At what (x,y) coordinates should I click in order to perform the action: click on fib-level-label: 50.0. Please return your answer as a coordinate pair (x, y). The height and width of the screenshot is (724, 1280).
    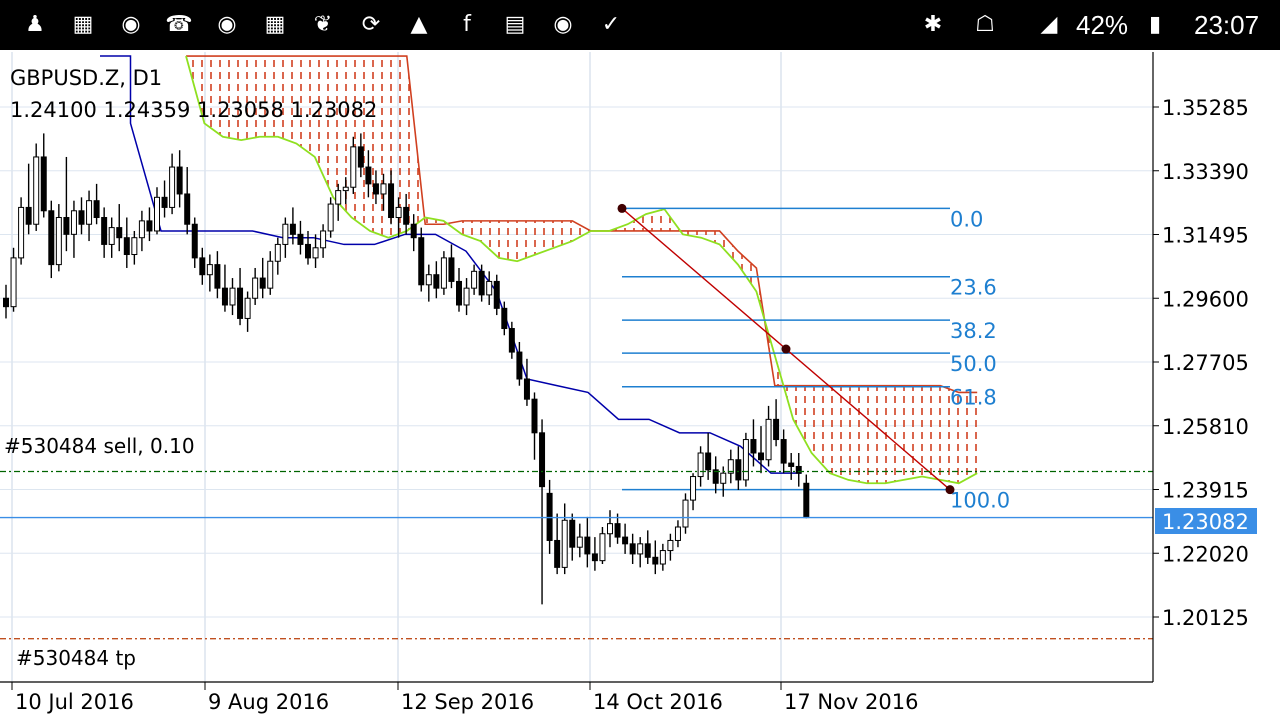
    Looking at the image, I should click on (973, 364).